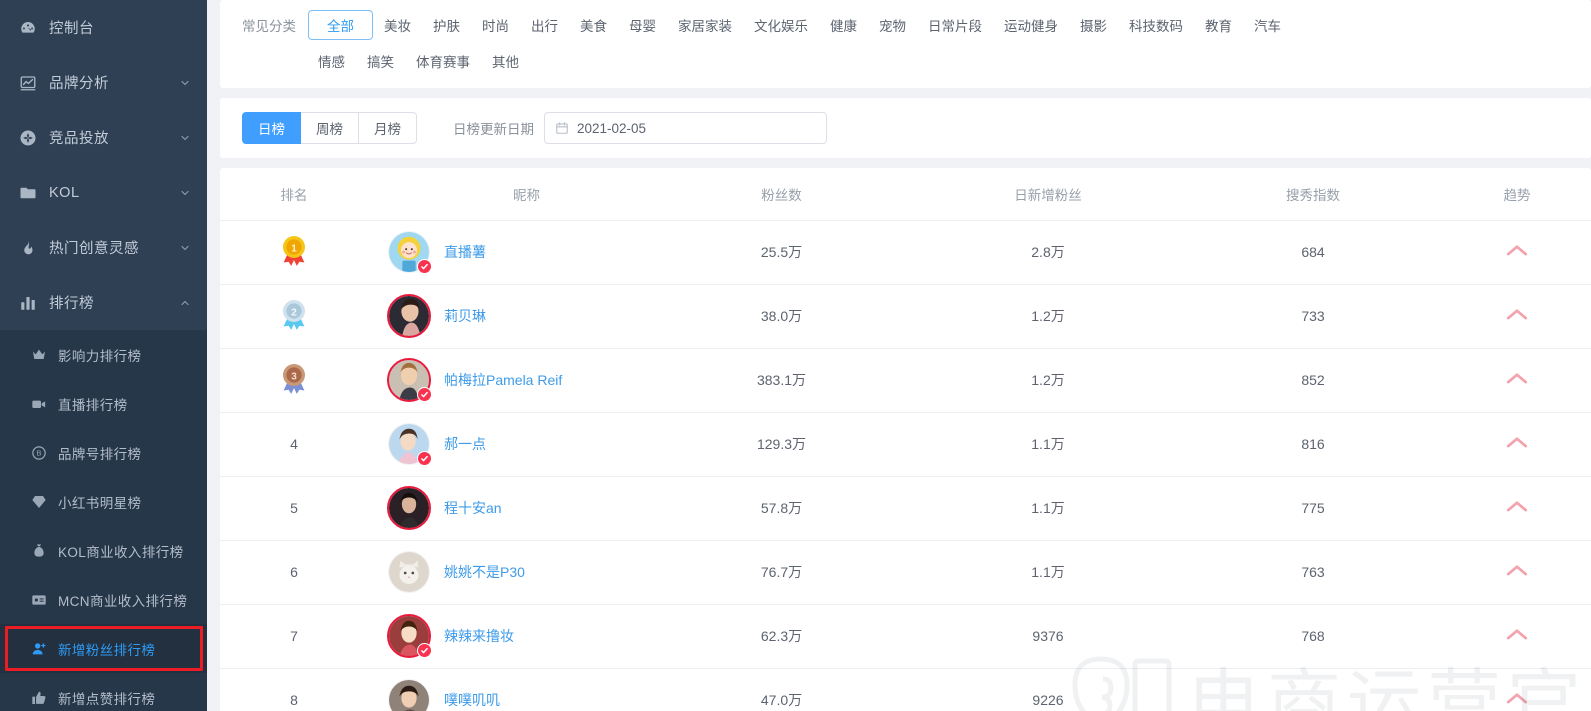 The width and height of the screenshot is (1591, 711). I want to click on sidebar-item-competitor-ads: 竞品投放, so click(103, 137).